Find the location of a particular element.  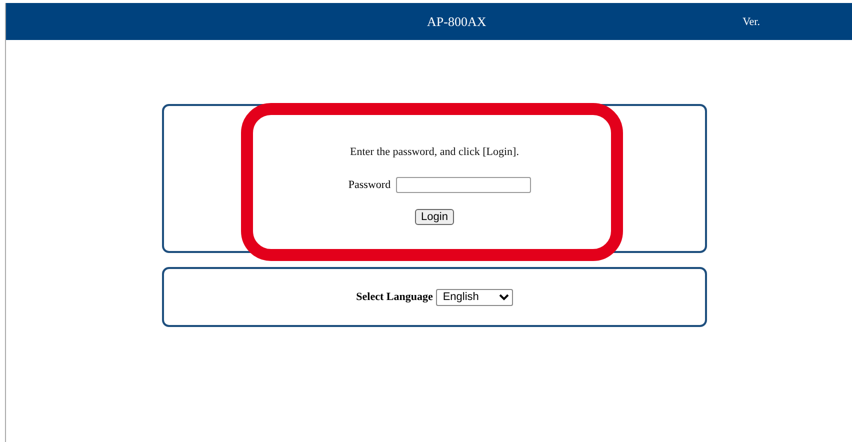

password-label: Password is located at coordinates (369, 185).